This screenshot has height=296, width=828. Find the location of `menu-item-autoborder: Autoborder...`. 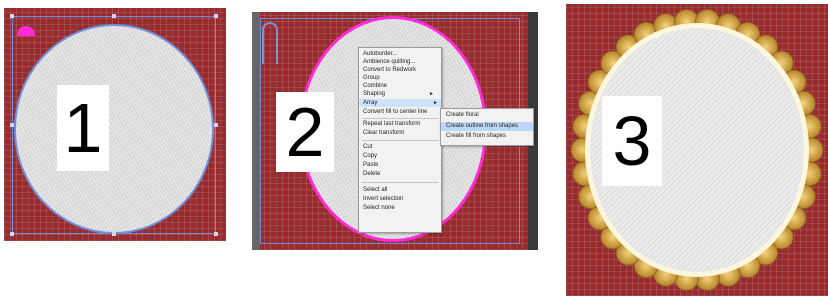

menu-item-autoborder: Autoborder... is located at coordinates (380, 54).